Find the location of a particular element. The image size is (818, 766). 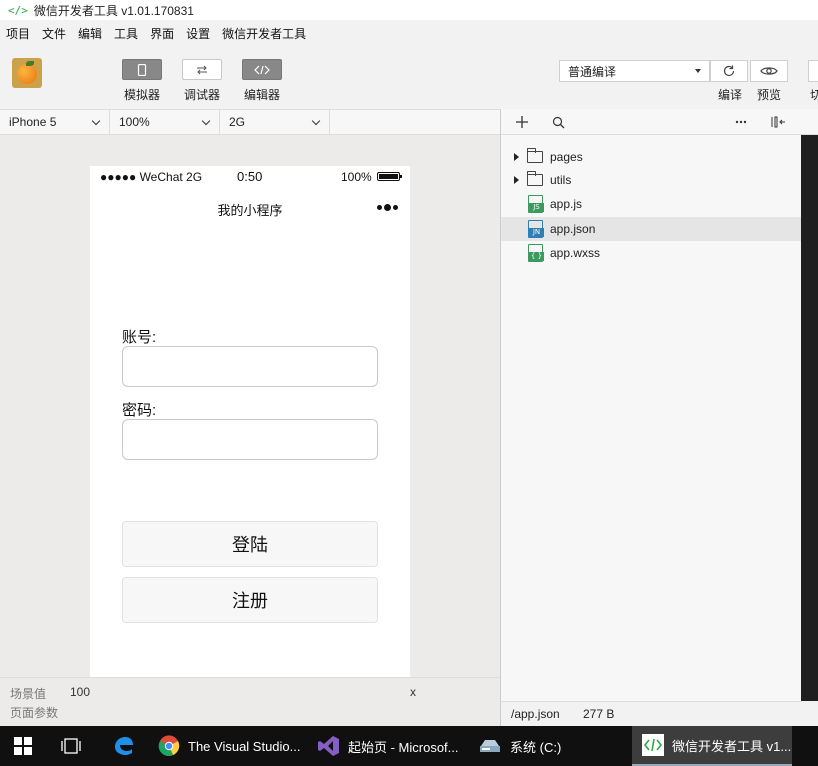

wxss-file-icon: { } is located at coordinates (536, 253).